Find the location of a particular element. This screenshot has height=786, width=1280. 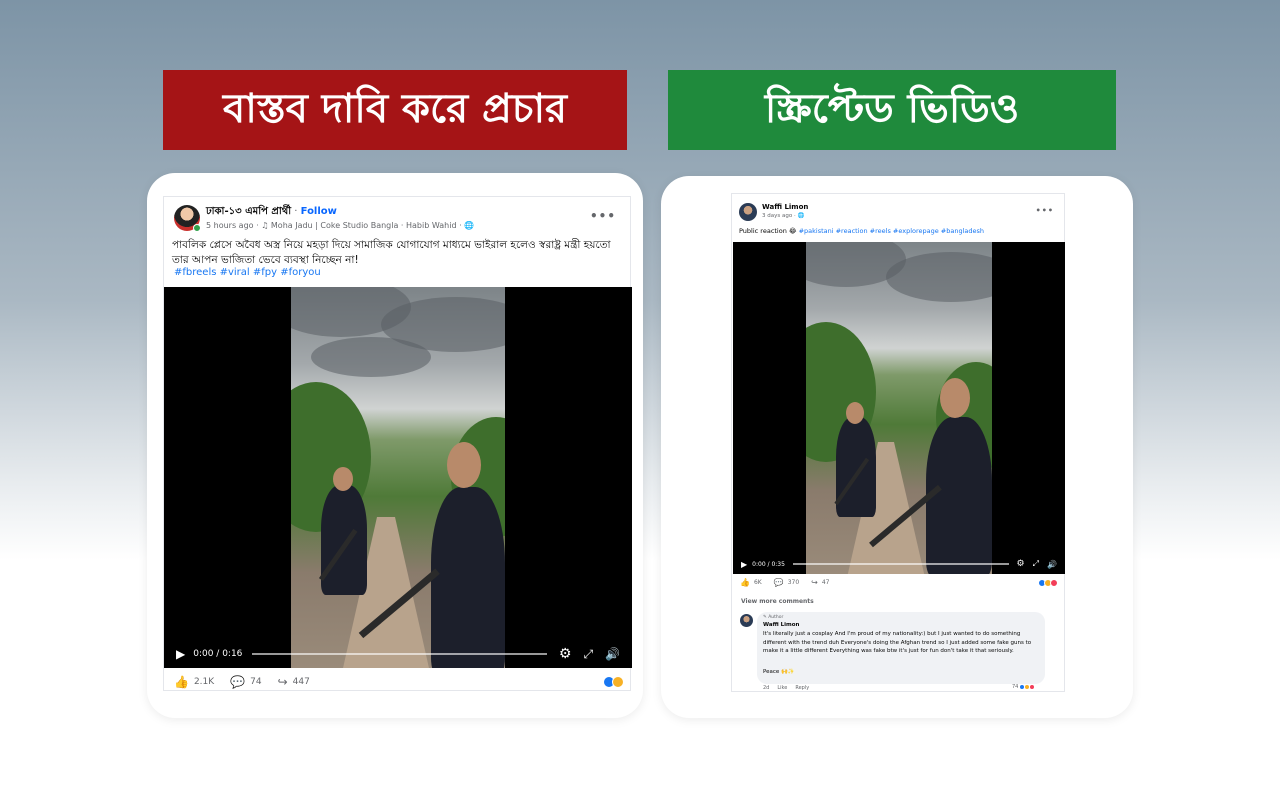

caption-text: Public reaction 😂 is located at coordinates (769, 231).